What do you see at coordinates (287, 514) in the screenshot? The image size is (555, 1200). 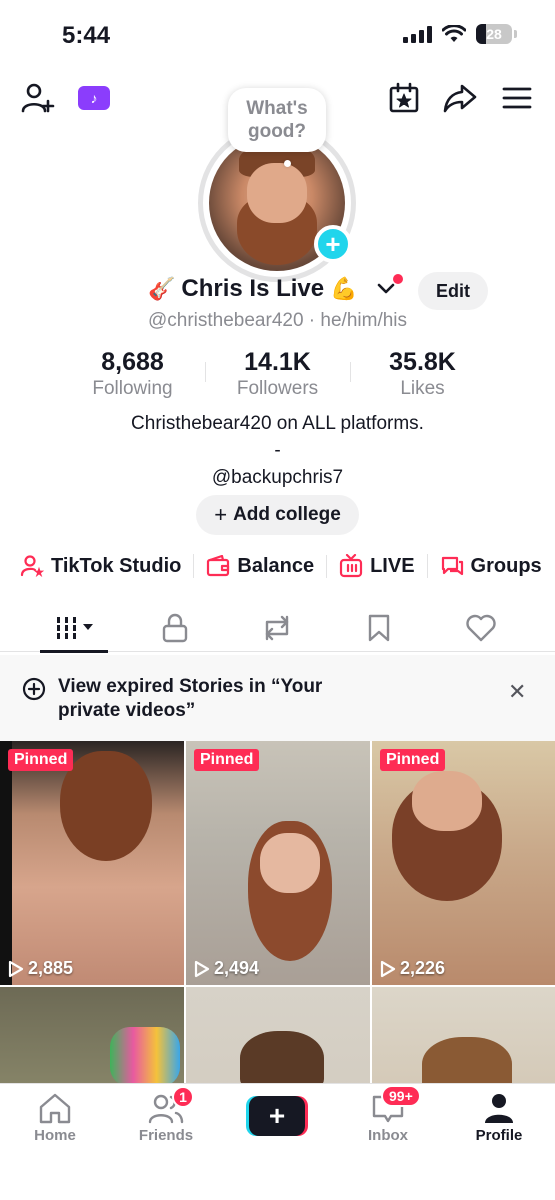 I see `add-college-label: Add college` at bounding box center [287, 514].